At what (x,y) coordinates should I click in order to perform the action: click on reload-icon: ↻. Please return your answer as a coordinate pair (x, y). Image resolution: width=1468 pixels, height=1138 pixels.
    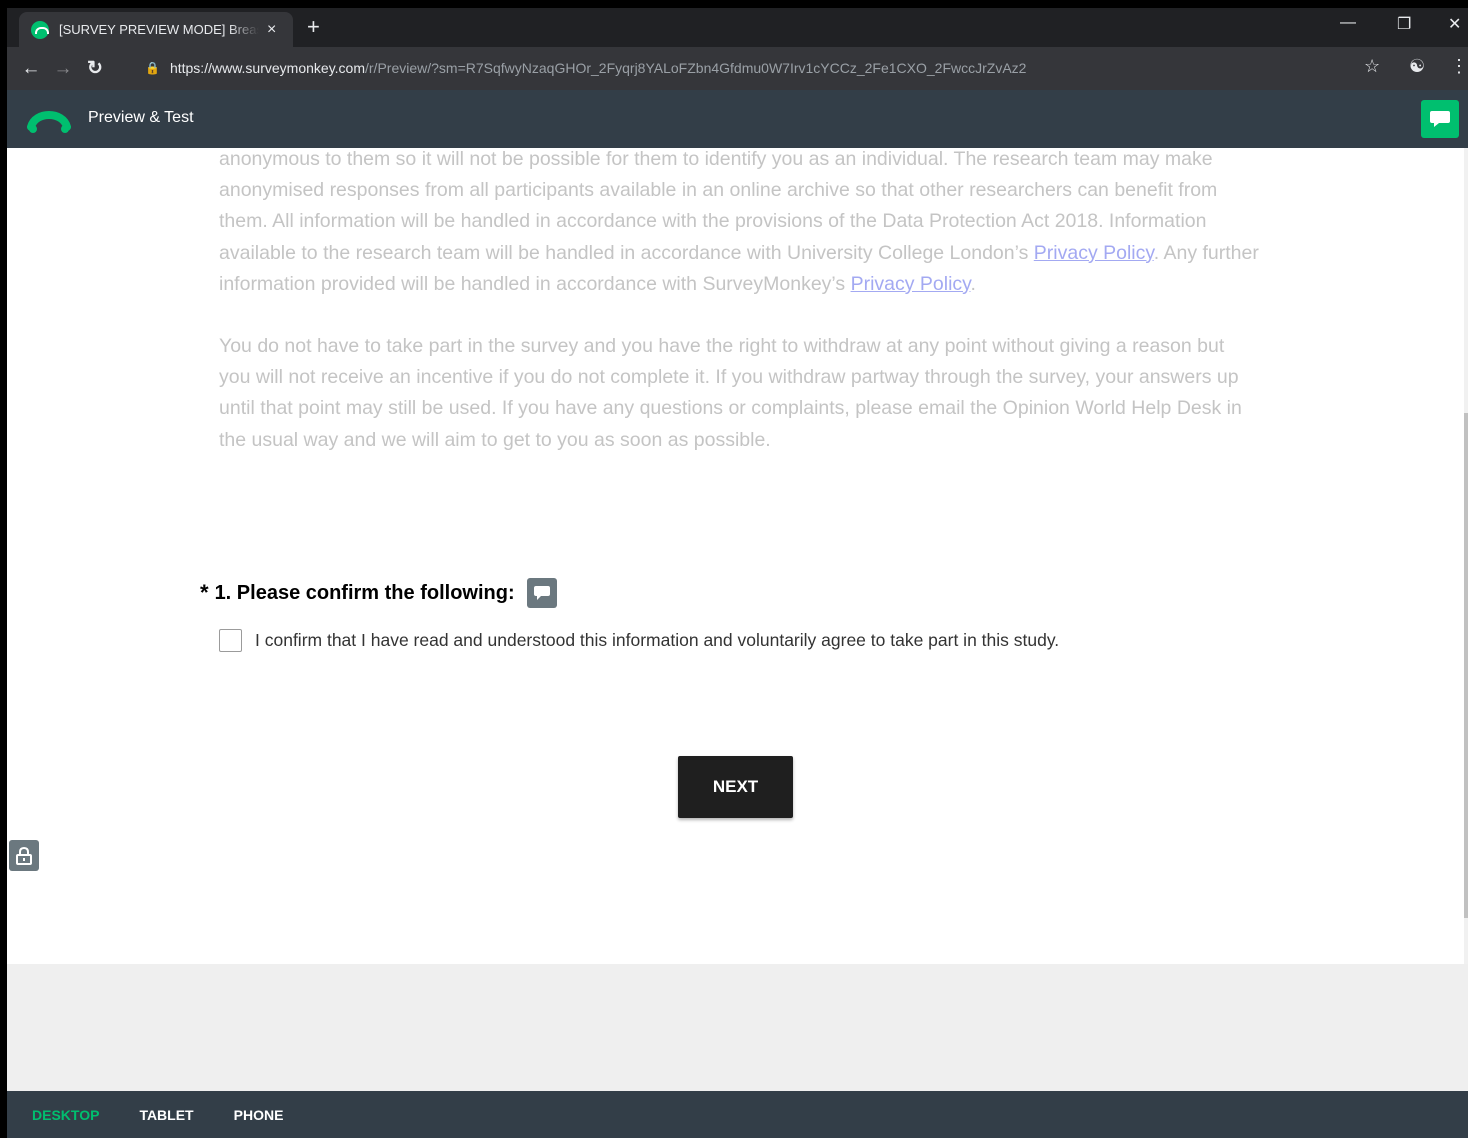
    Looking at the image, I should click on (95, 68).